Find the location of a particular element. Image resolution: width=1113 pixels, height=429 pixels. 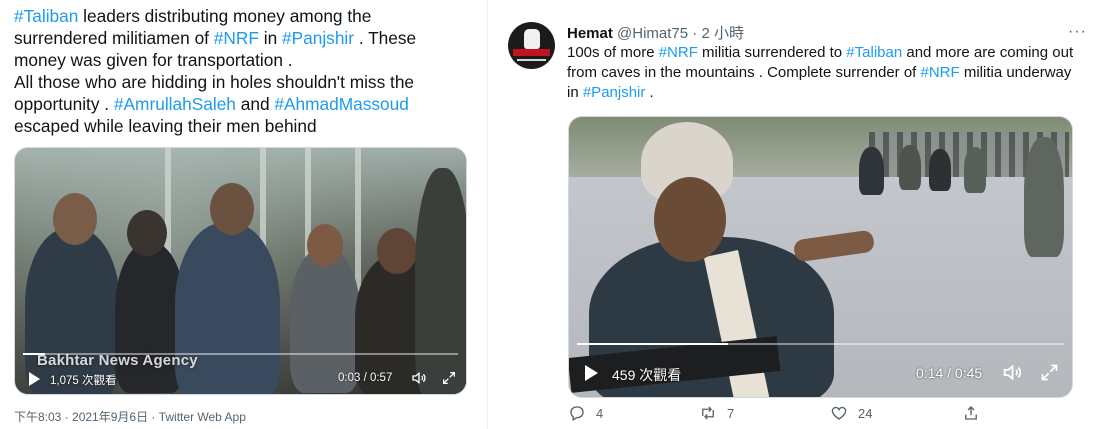

reply-button: 4 is located at coordinates (585, 413).